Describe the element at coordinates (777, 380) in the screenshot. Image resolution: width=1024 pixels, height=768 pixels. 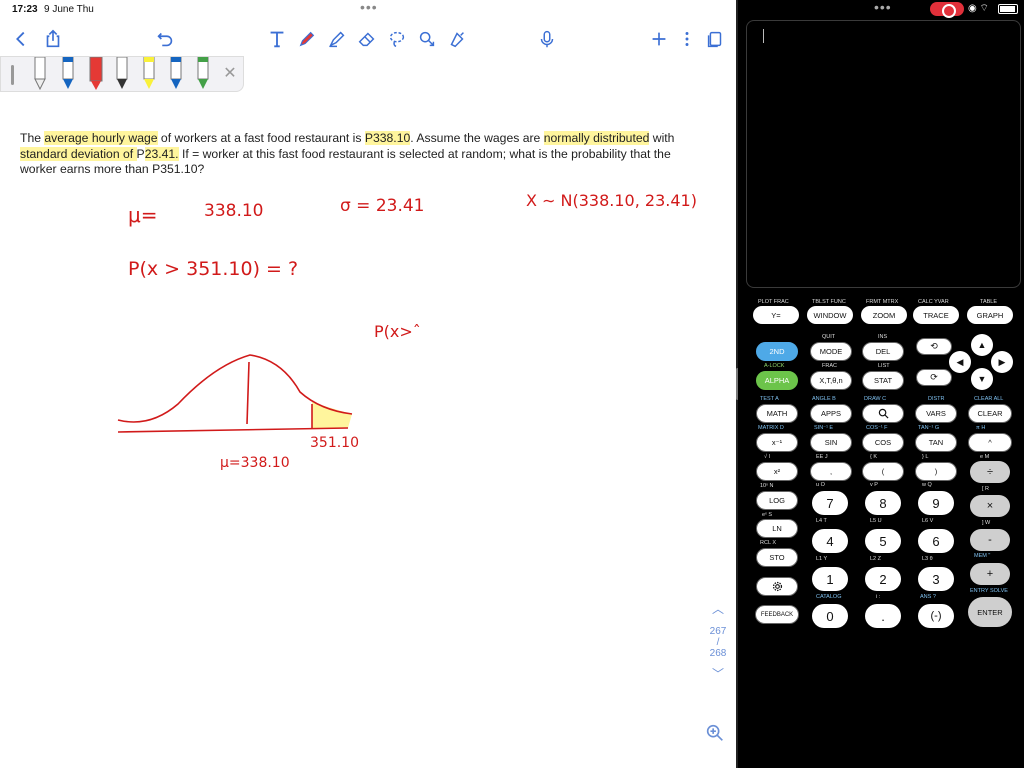
I see `alpha-key: ALPHA` at that location.